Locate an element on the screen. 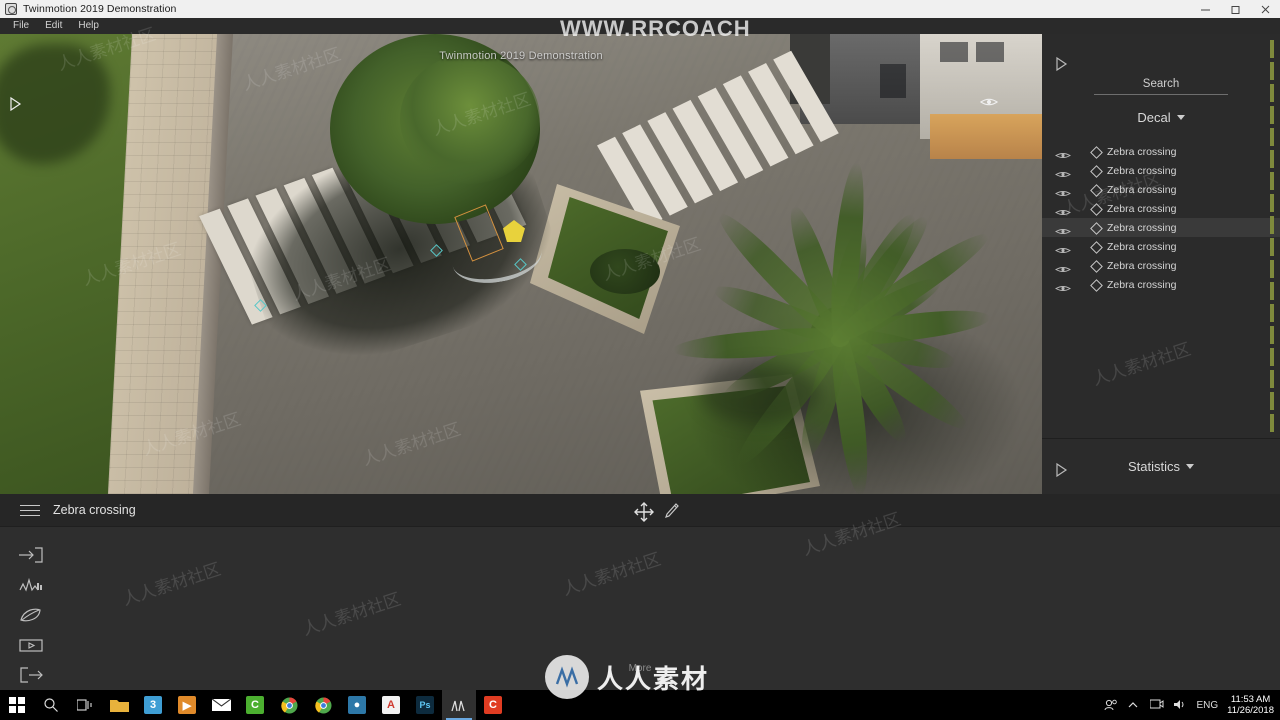  window-title: Twinmotion 2019 Demonstration is located at coordinates (100, 9).